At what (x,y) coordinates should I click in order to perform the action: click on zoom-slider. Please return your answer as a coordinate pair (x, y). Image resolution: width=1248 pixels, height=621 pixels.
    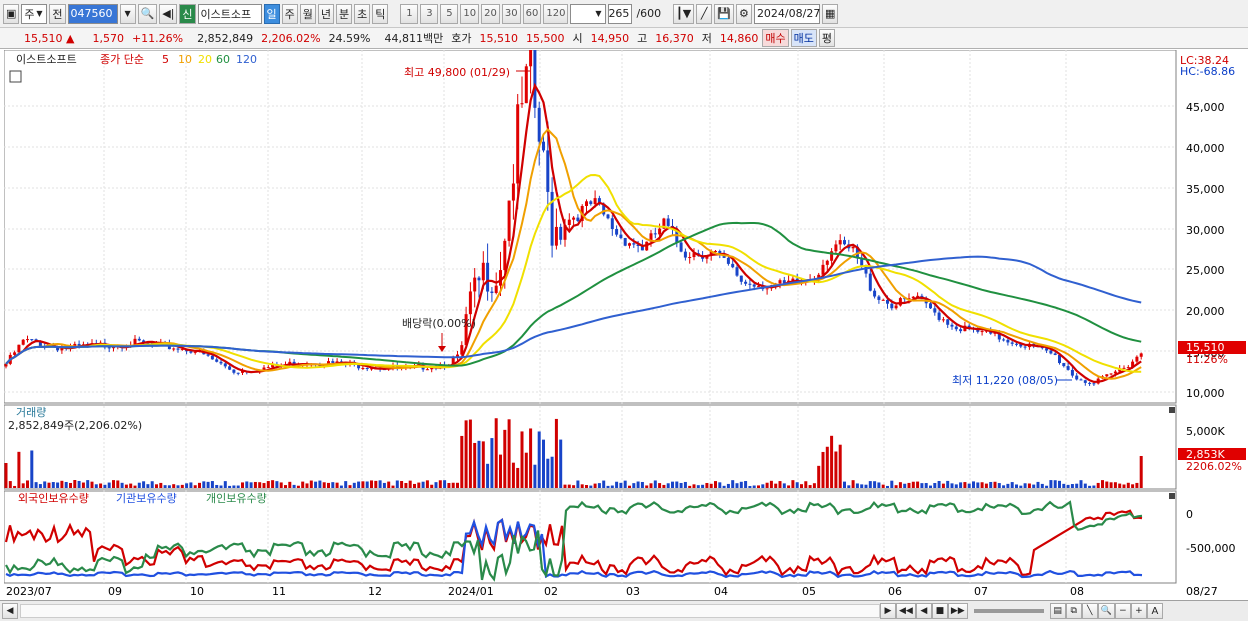
    Looking at the image, I should click on (1008, 611).